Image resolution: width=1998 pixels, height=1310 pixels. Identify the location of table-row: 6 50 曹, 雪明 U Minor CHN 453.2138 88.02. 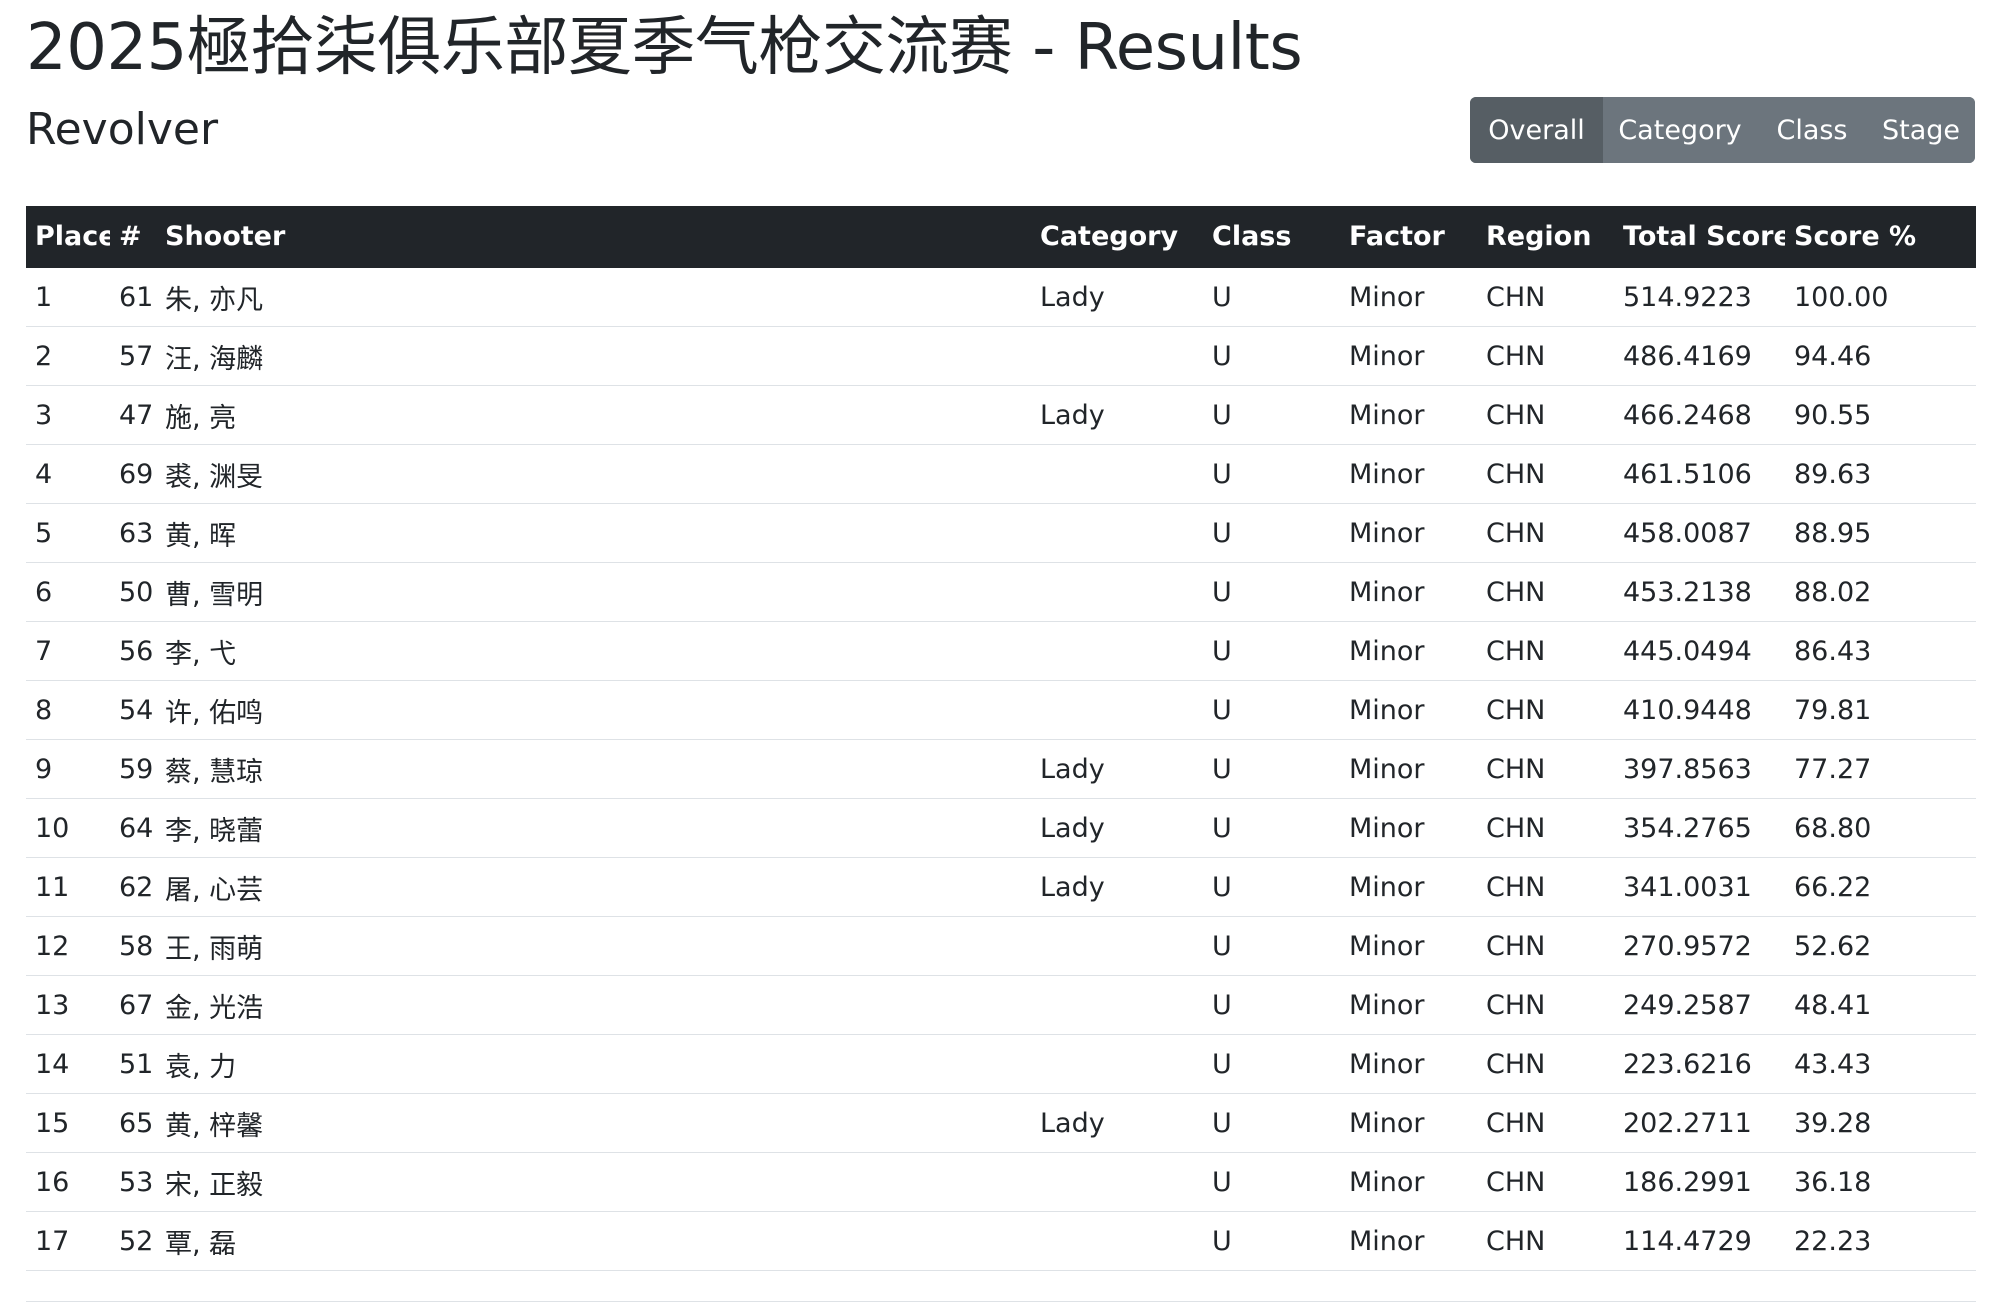
(1001, 592).